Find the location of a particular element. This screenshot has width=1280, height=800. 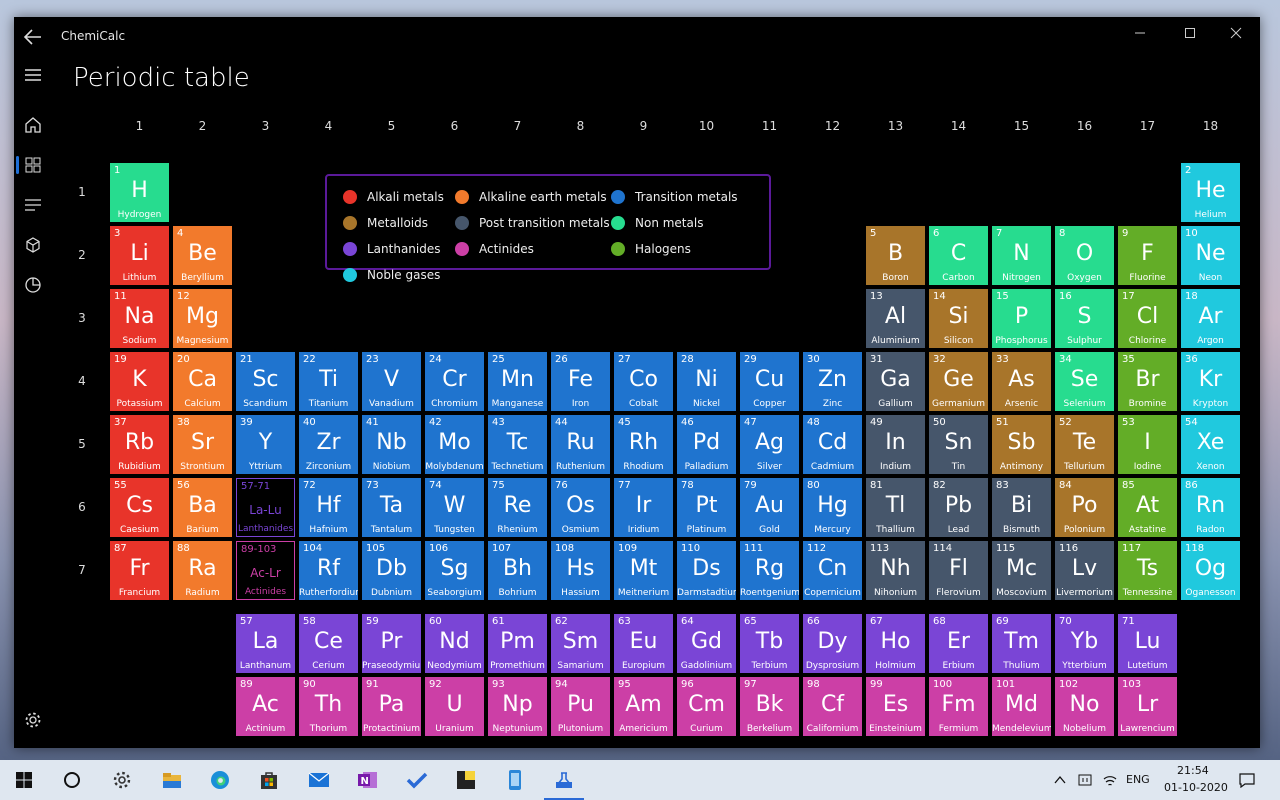

clock-date: 01-10-2020 is located at coordinates (1196, 787).